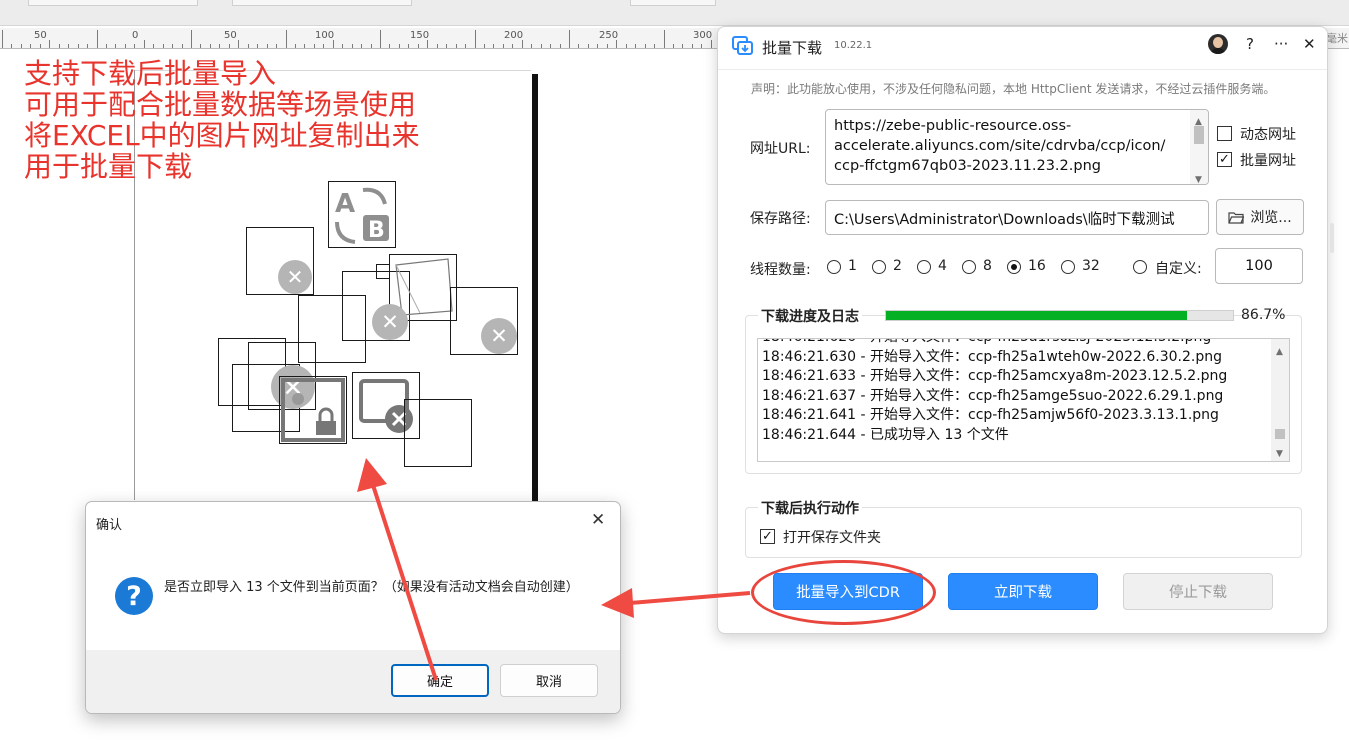 The width and height of the screenshot is (1349, 740). What do you see at coordinates (897, 266) in the screenshot?
I see `thread-option-label: 2` at bounding box center [897, 266].